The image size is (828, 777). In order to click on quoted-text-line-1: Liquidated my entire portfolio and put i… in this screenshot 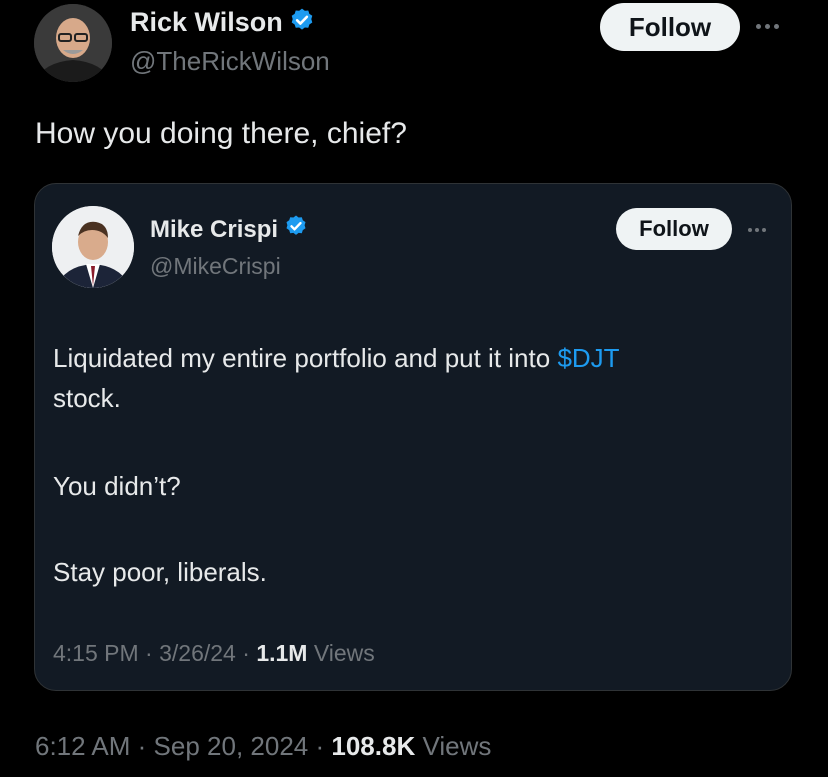, I will do `click(336, 358)`.